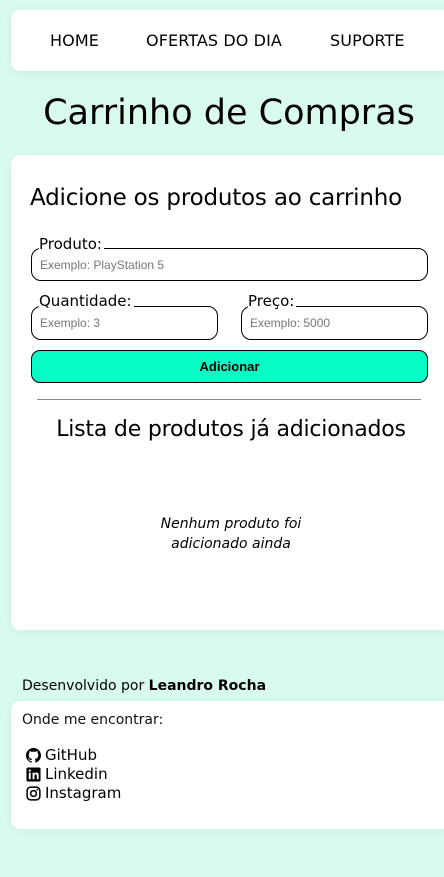 The height and width of the screenshot is (877, 444). Describe the element at coordinates (367, 40) in the screenshot. I see `nav-suporte-link: SUPORTE` at that location.